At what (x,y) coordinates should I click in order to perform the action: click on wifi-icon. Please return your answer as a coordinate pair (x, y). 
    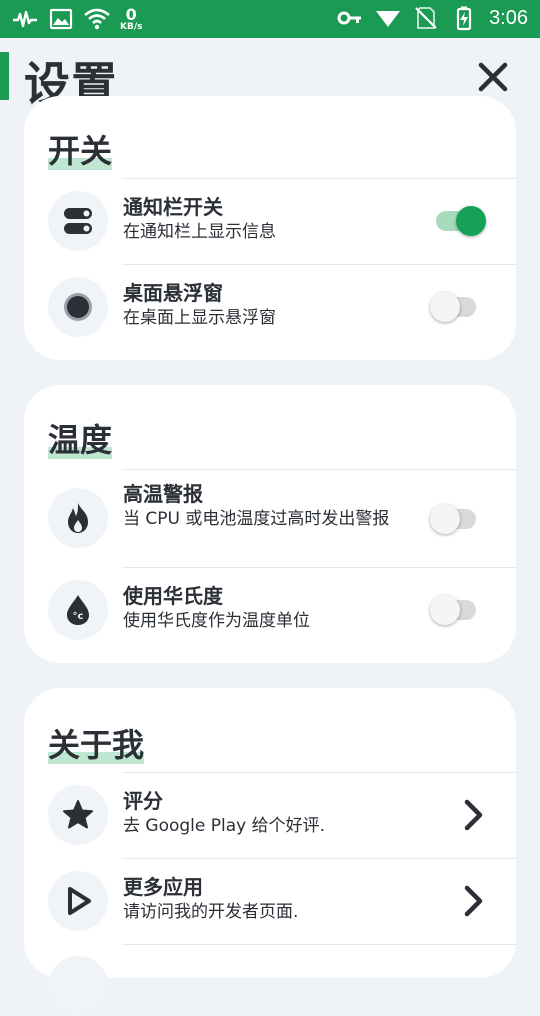
    Looking at the image, I should click on (97, 19).